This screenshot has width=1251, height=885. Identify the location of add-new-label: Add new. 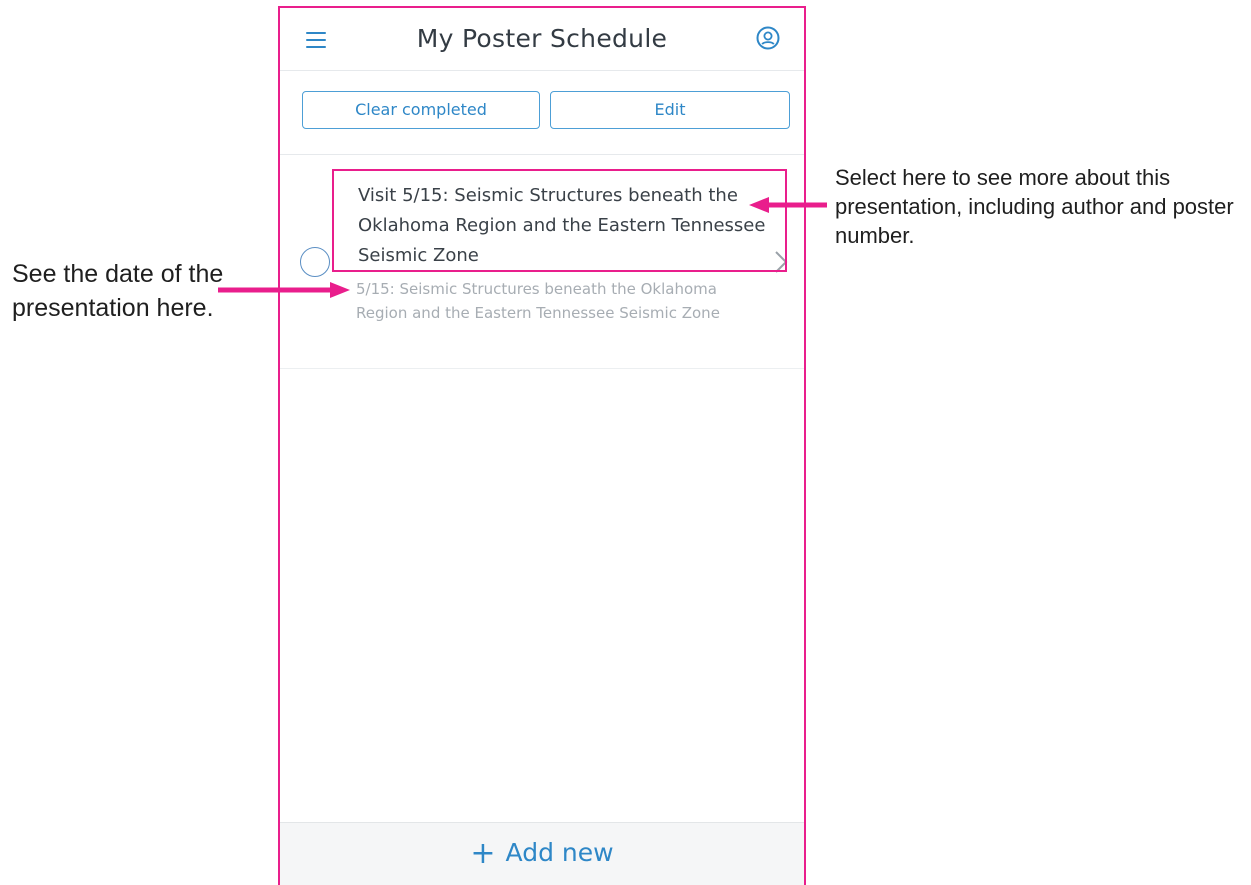
(559, 852).